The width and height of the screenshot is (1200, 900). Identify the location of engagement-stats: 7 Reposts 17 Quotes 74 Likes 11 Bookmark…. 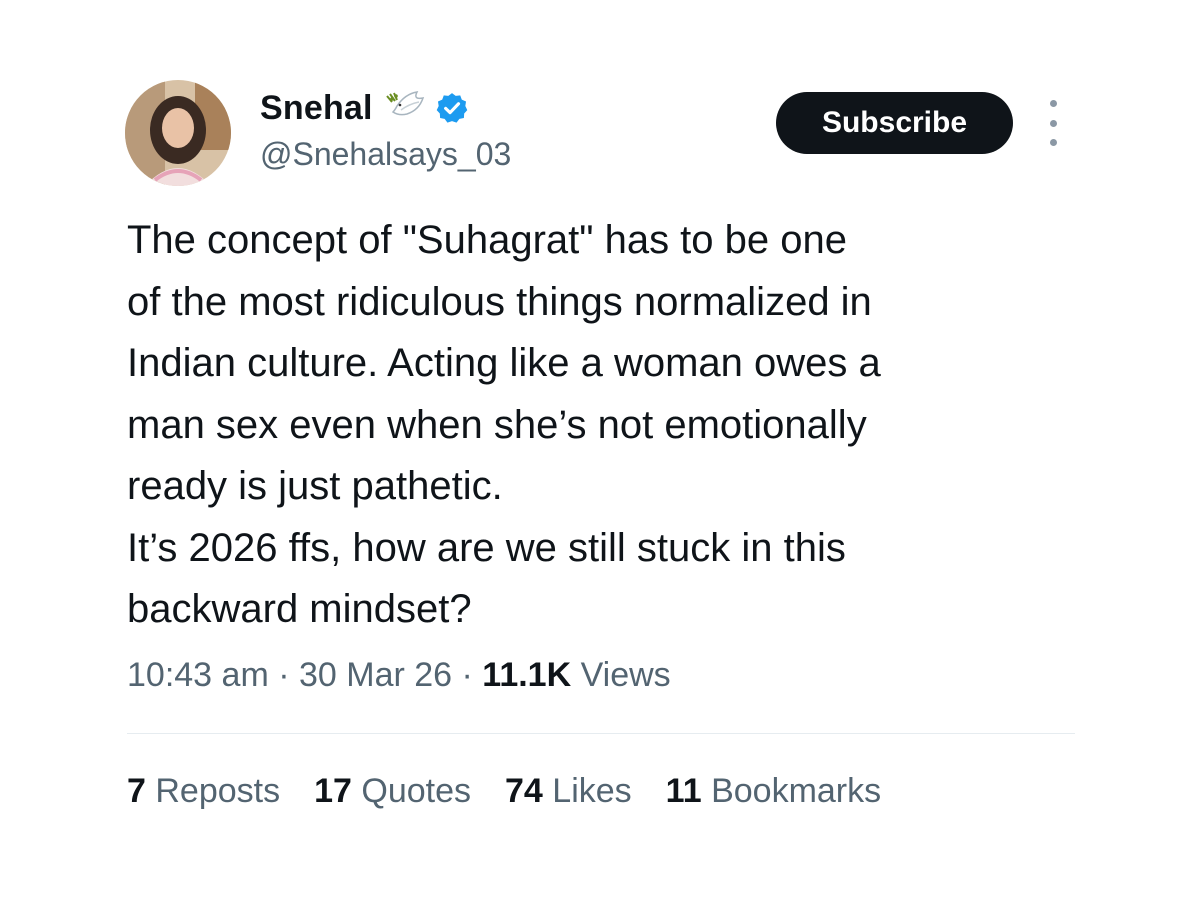
(521, 791).